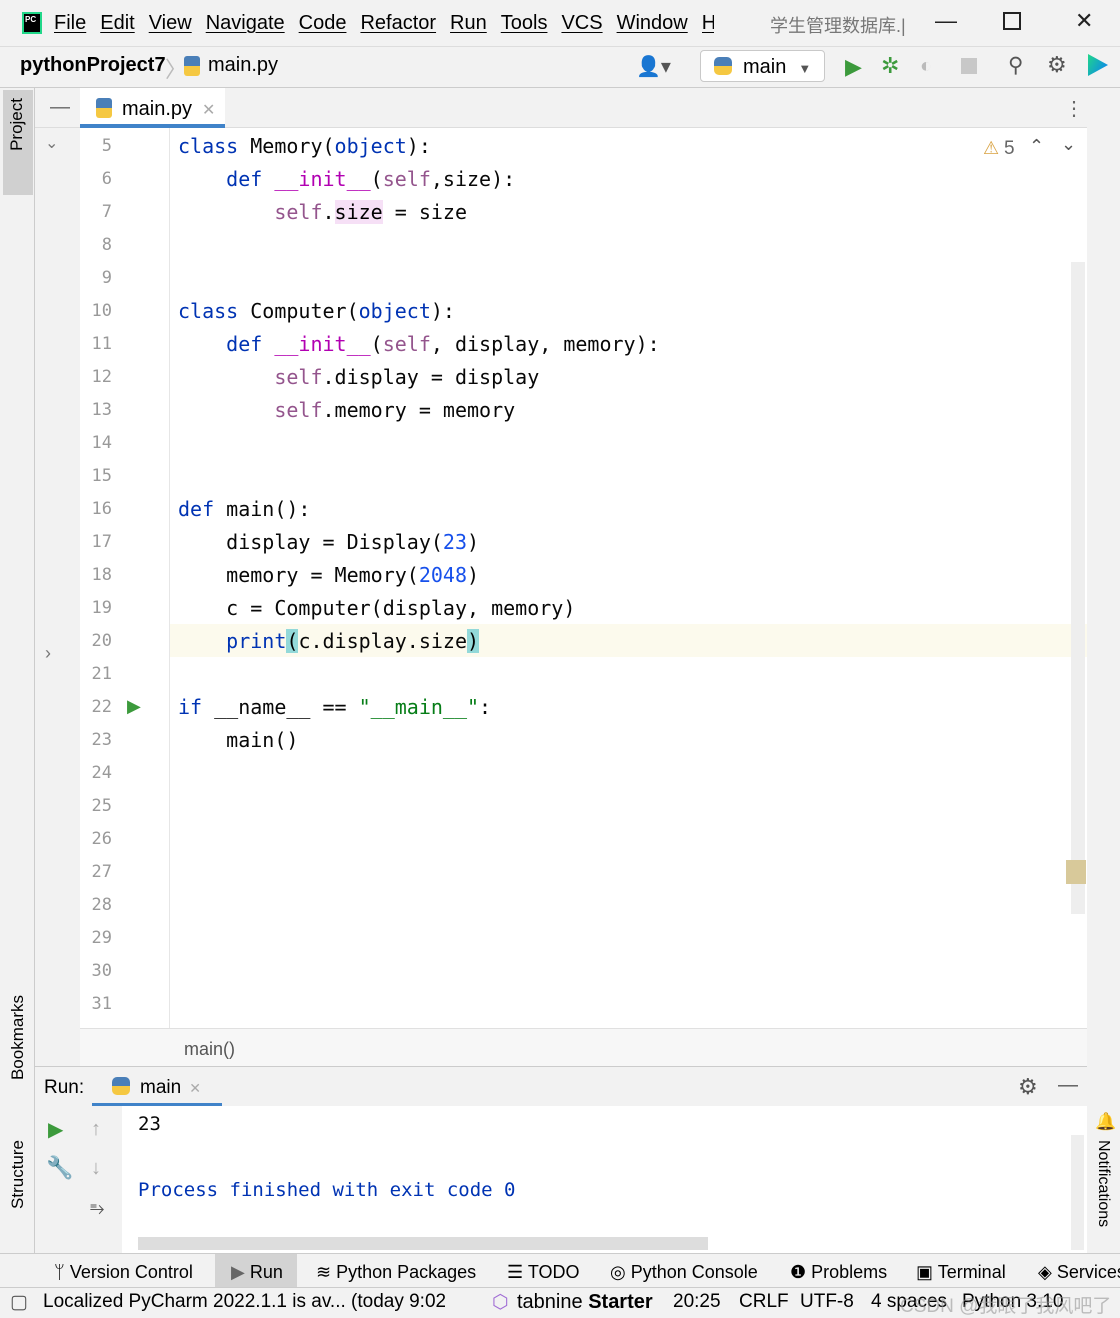 This screenshot has height=1318, width=1120. What do you see at coordinates (106, 179) in the screenshot?
I see `line-number: 6` at bounding box center [106, 179].